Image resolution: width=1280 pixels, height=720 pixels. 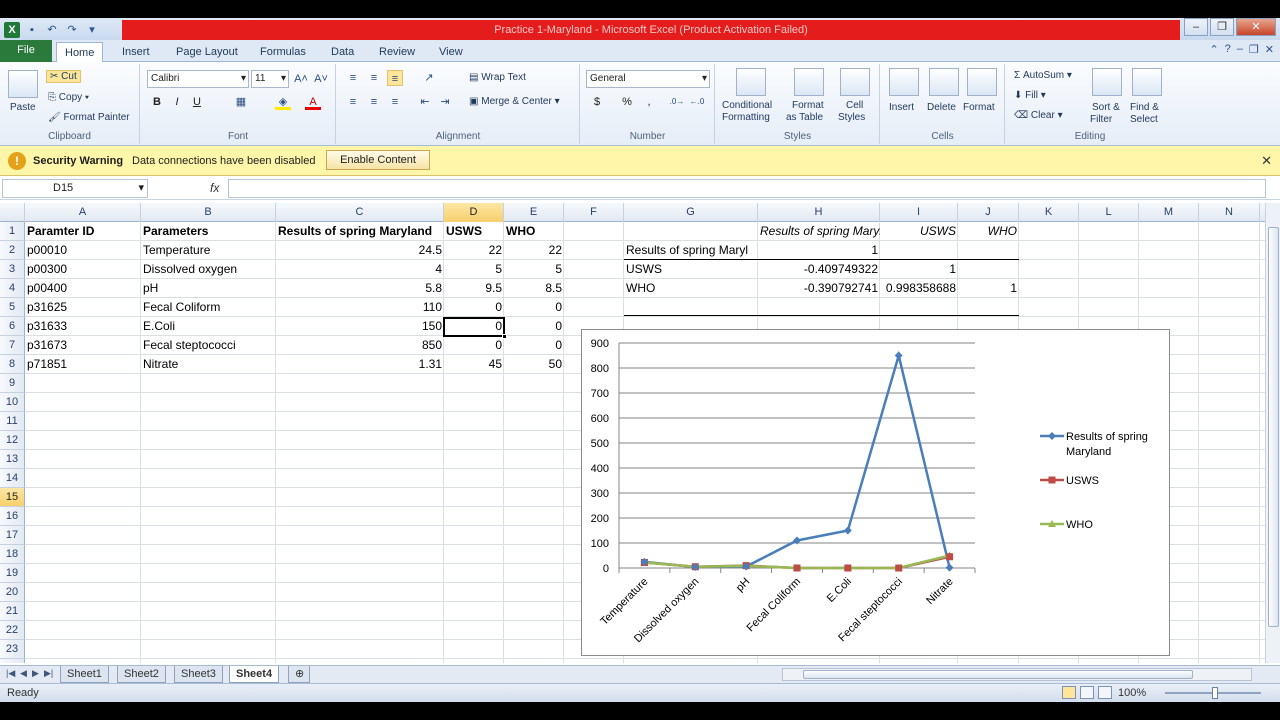 I want to click on find-select-label: Find &, so click(x=1144, y=107).